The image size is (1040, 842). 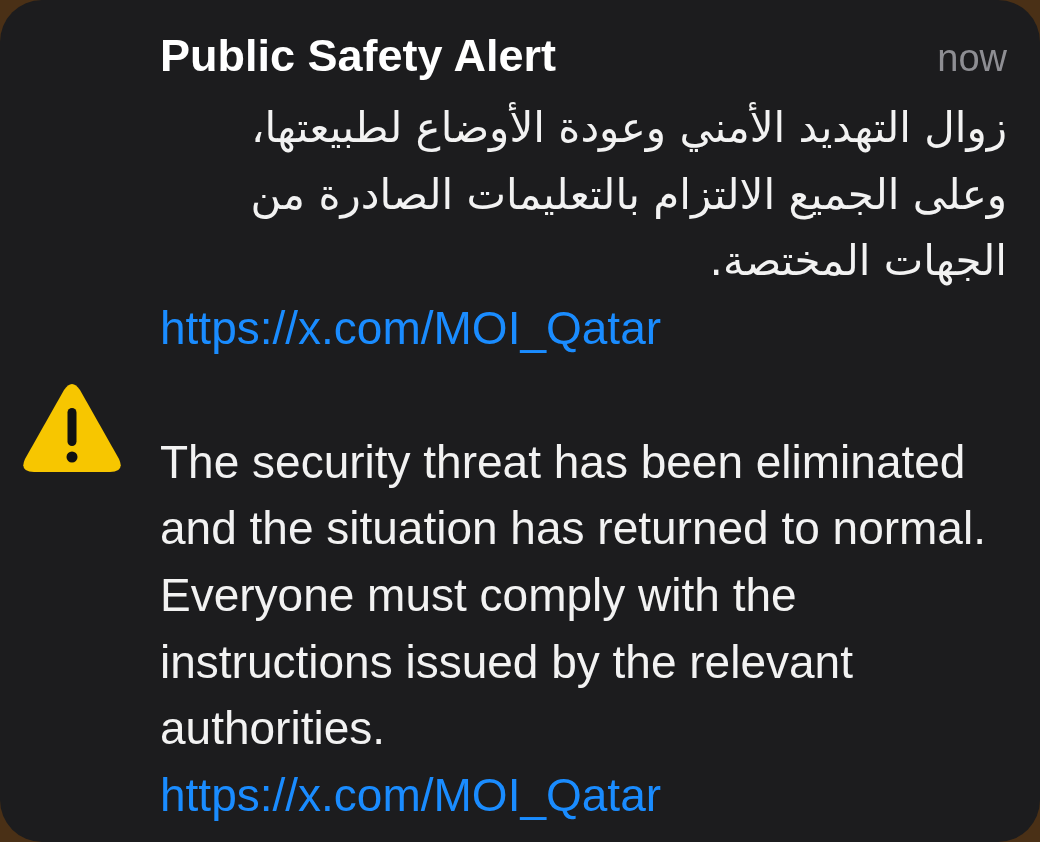 What do you see at coordinates (972, 58) in the screenshot?
I see `timestamp: now` at bounding box center [972, 58].